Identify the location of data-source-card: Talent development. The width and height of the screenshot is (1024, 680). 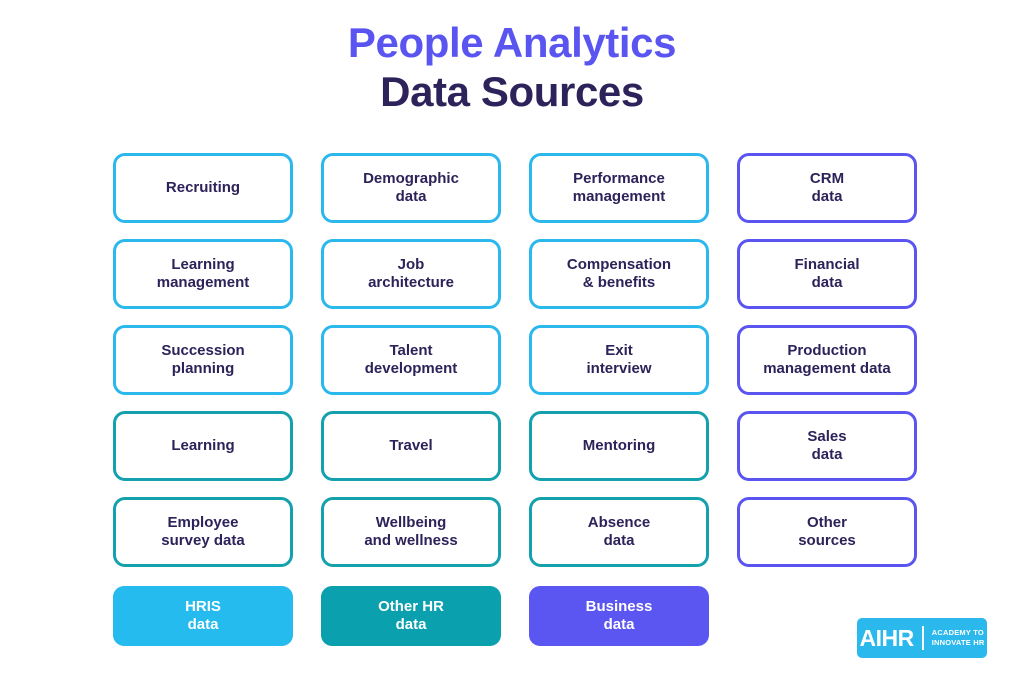
(411, 360).